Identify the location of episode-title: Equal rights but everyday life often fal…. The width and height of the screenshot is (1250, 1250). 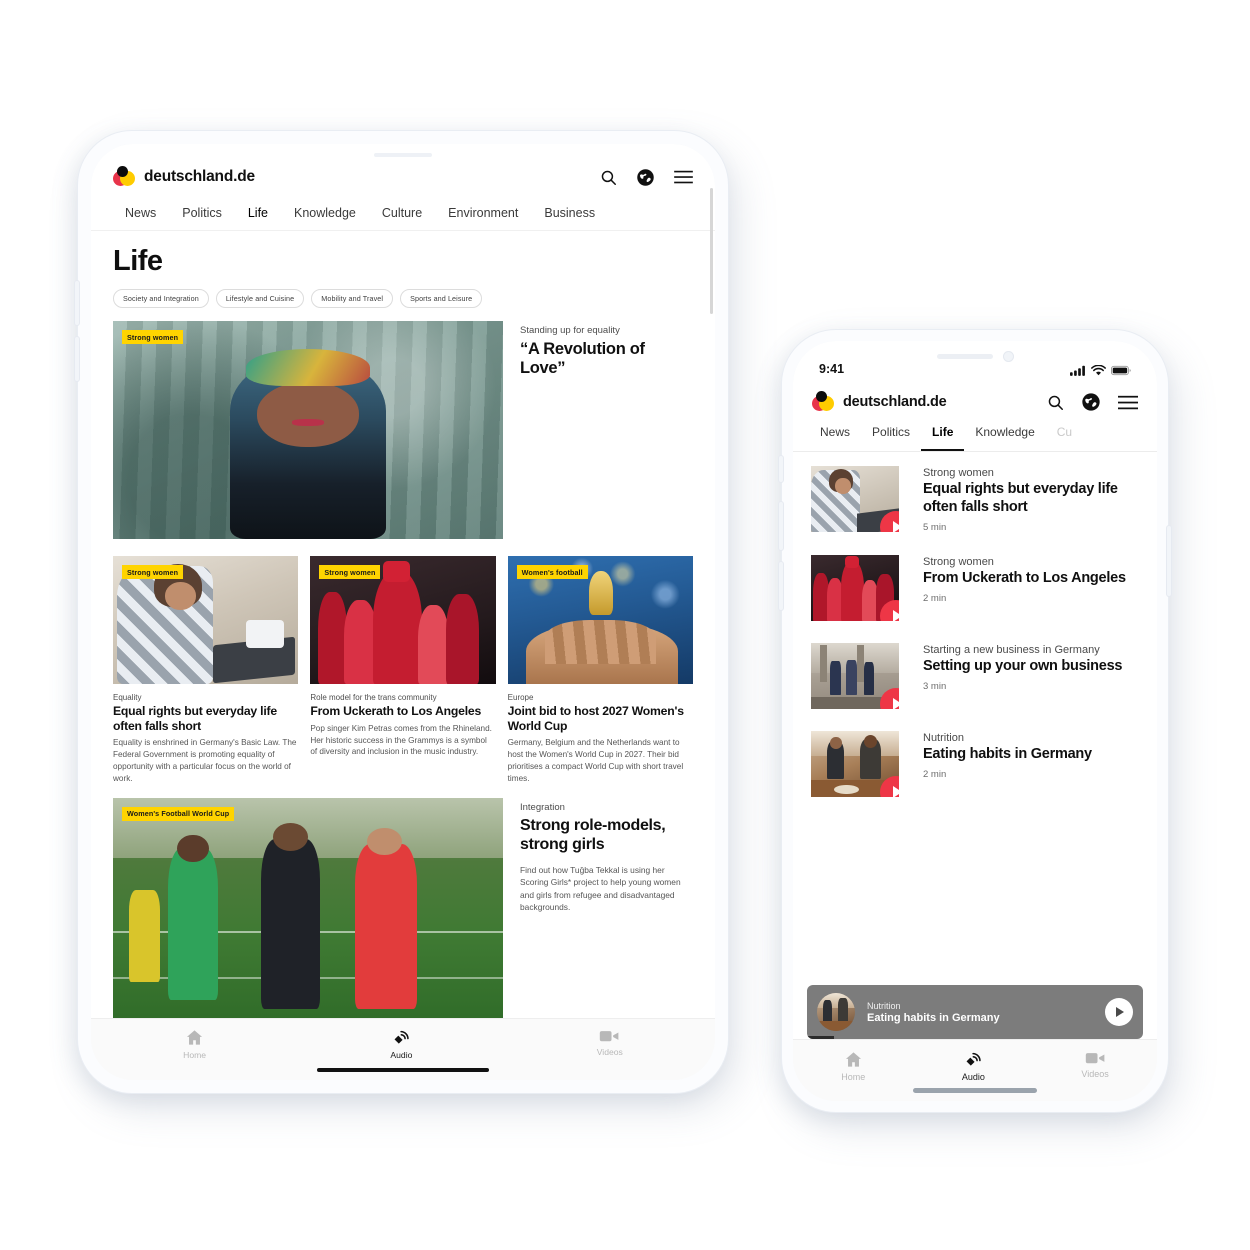
(1031, 498).